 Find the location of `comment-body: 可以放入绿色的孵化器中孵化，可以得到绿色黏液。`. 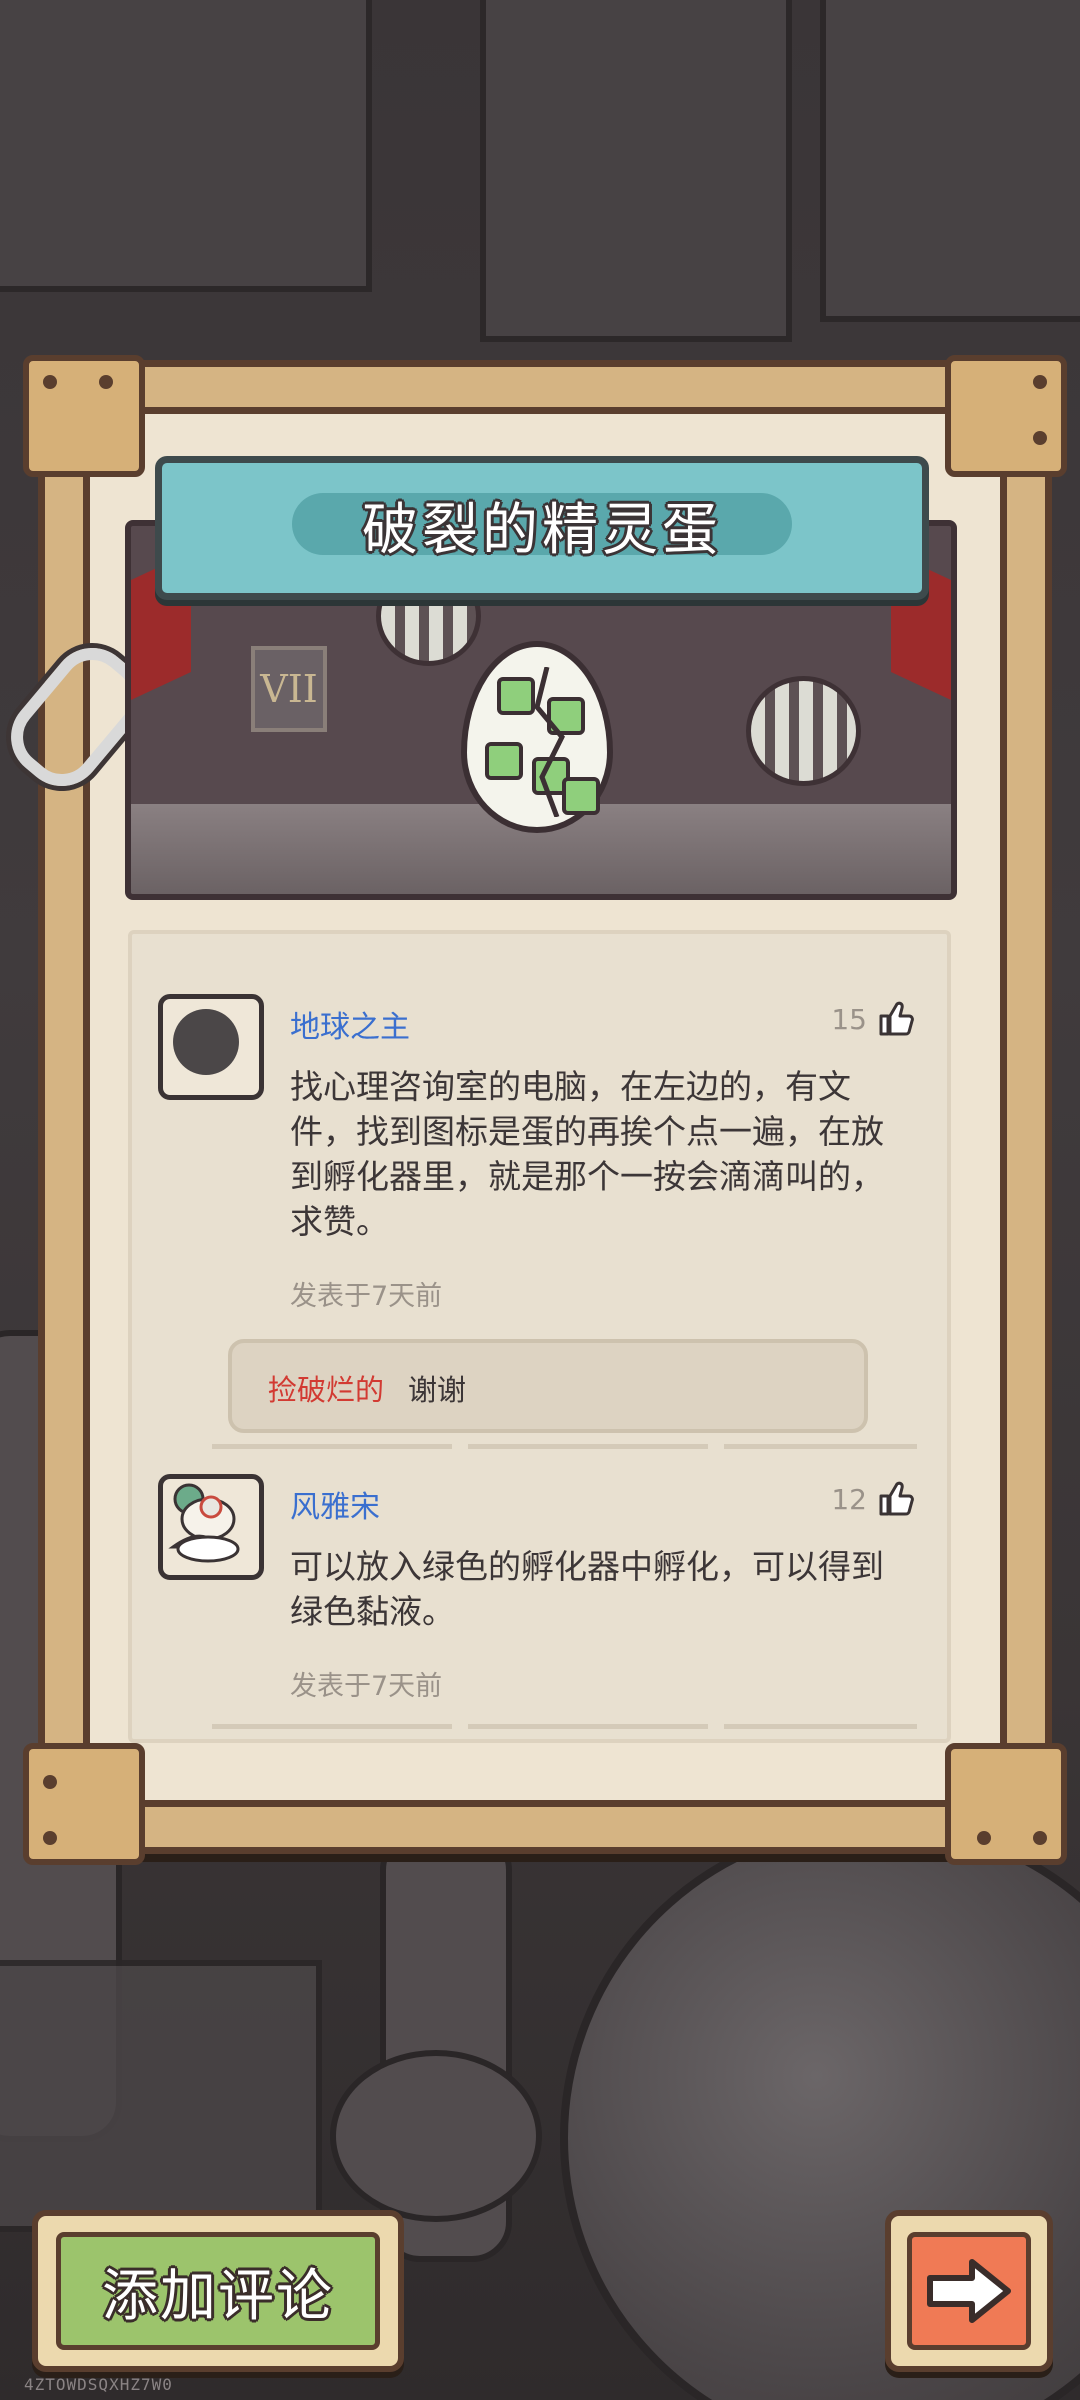

comment-body: 可以放入绿色的孵化器中孵化，可以得到绿色黏液。 is located at coordinates (587, 1589).